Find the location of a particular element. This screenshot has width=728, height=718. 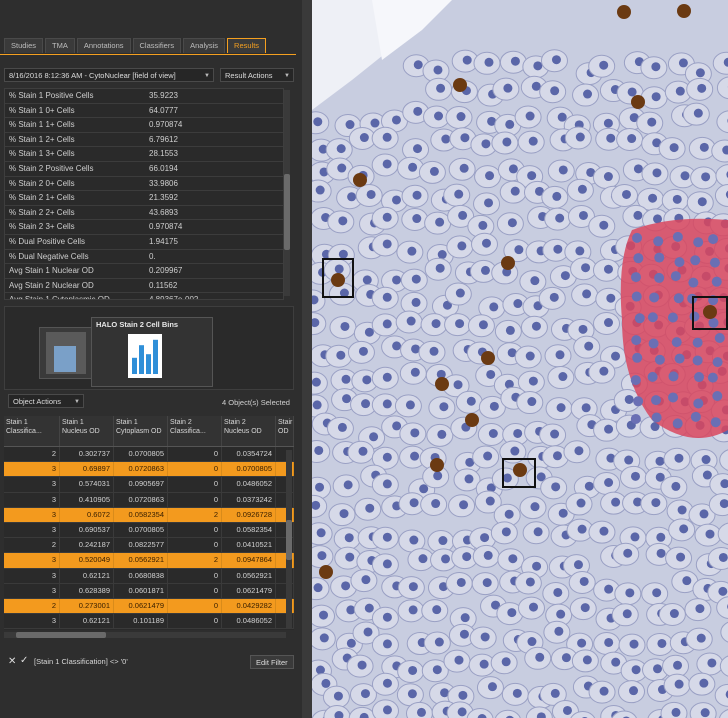

table-row: 3 0.62121 0.101189 0 0.0486052 is located at coordinates (149, 622).